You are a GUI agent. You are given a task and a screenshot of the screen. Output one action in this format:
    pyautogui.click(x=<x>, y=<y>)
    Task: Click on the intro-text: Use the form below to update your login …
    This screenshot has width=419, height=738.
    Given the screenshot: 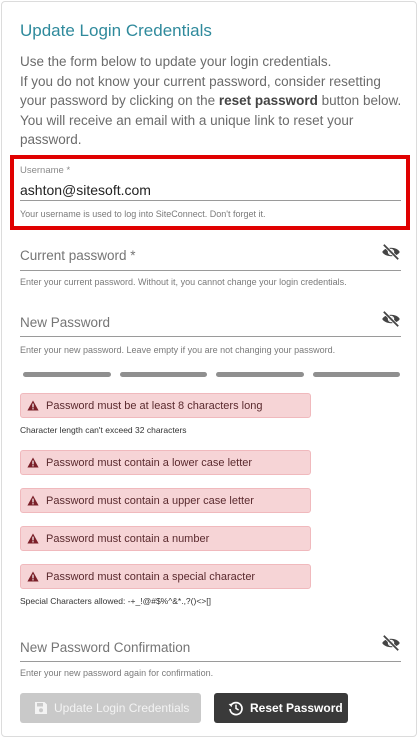 What is the action you would take?
    pyautogui.click(x=214, y=101)
    